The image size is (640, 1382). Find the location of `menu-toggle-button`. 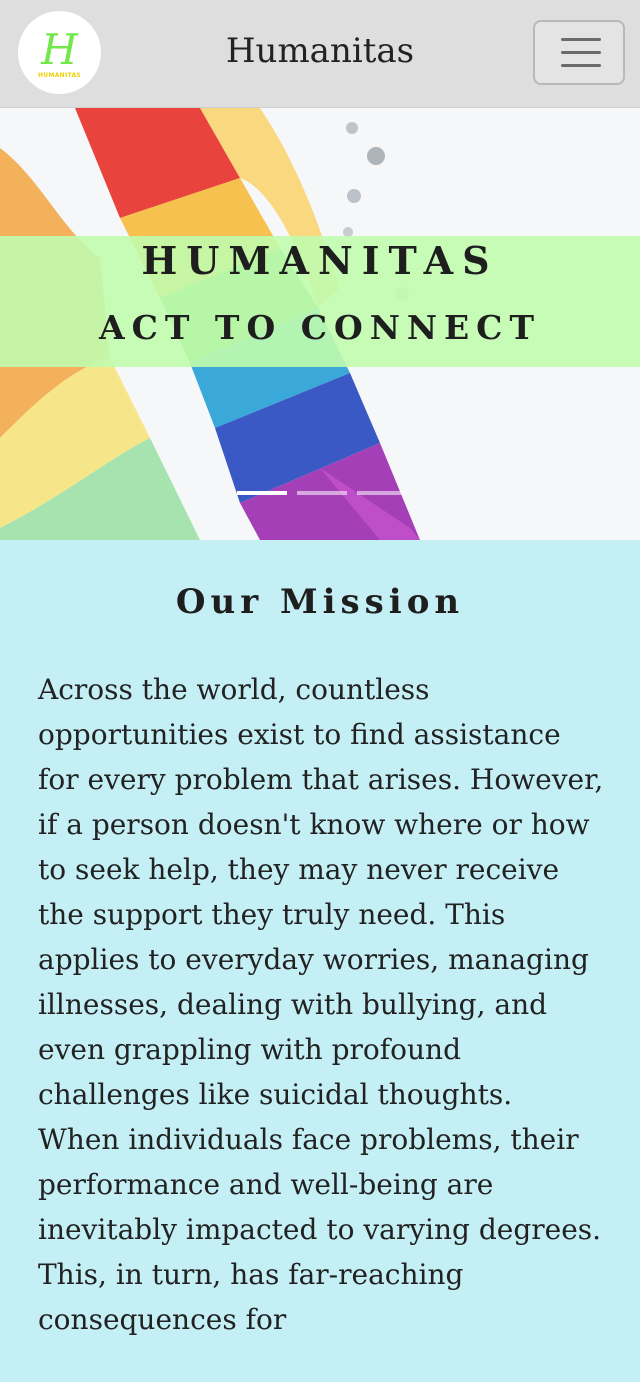

menu-toggle-button is located at coordinates (579, 52).